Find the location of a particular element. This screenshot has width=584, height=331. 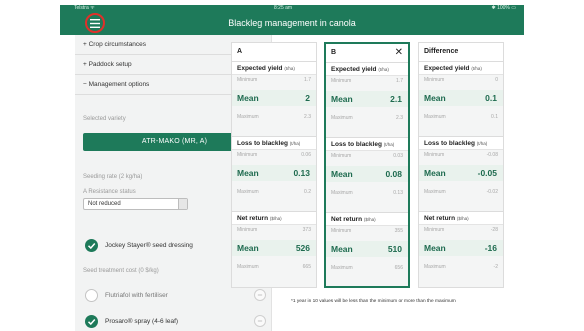

nav-bar: Blackleg management in canola is located at coordinates (292, 23).